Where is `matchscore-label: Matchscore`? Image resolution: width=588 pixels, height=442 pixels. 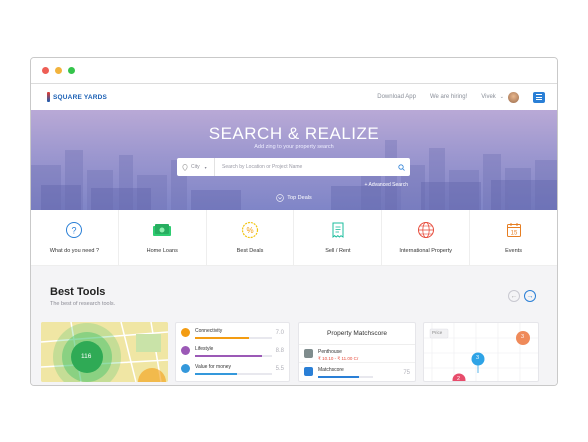
matchscore-label: Matchscore is located at coordinates (331, 370).